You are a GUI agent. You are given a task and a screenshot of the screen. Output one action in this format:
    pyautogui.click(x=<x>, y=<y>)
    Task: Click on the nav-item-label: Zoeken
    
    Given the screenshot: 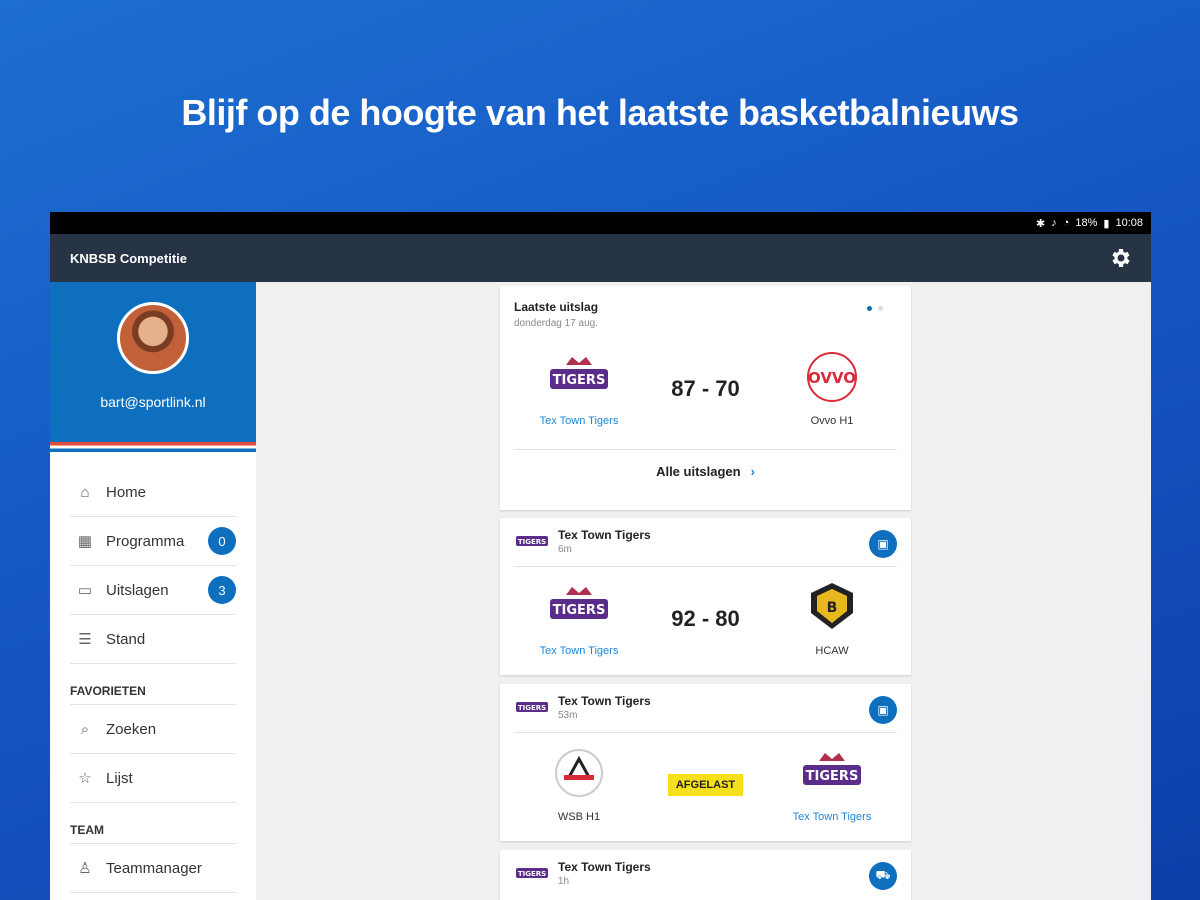 What is the action you would take?
    pyautogui.click(x=131, y=729)
    